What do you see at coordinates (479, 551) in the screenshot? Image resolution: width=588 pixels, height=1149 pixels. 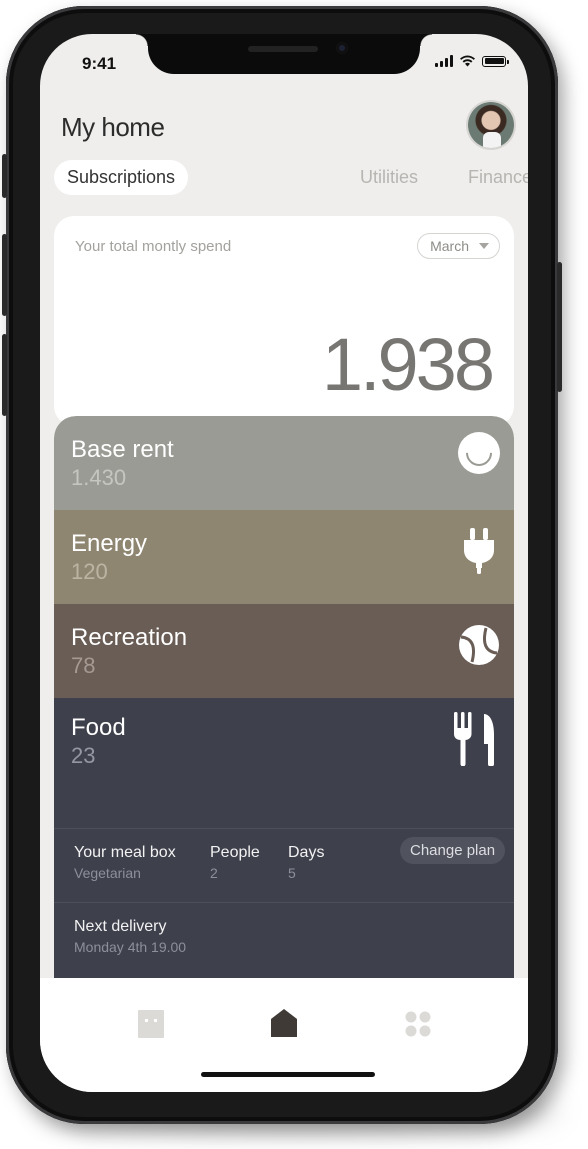 I see `plug-icon` at bounding box center [479, 551].